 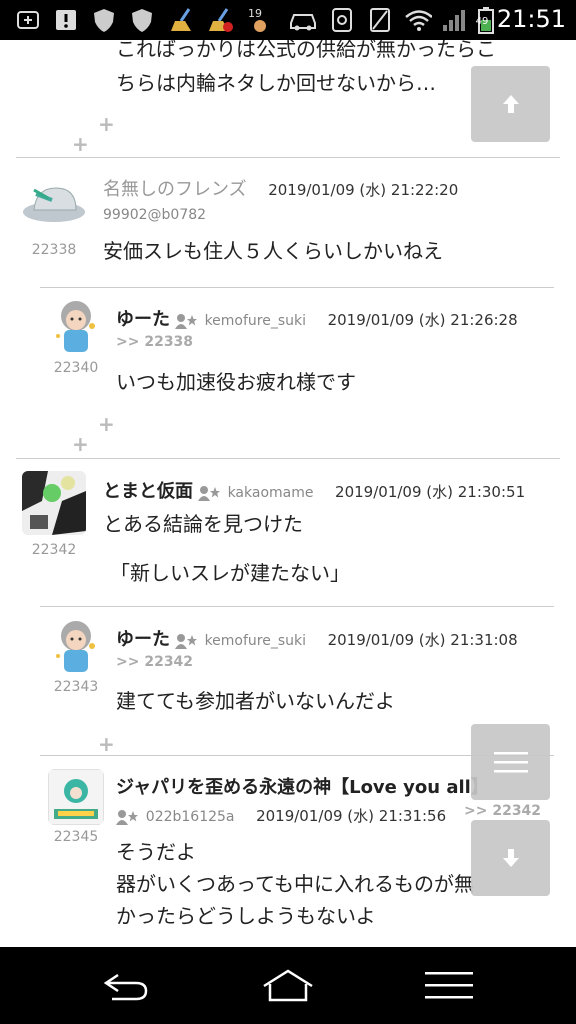 What do you see at coordinates (203, 524) in the screenshot?
I see `post-body-line: とある結論を見つけた` at bounding box center [203, 524].